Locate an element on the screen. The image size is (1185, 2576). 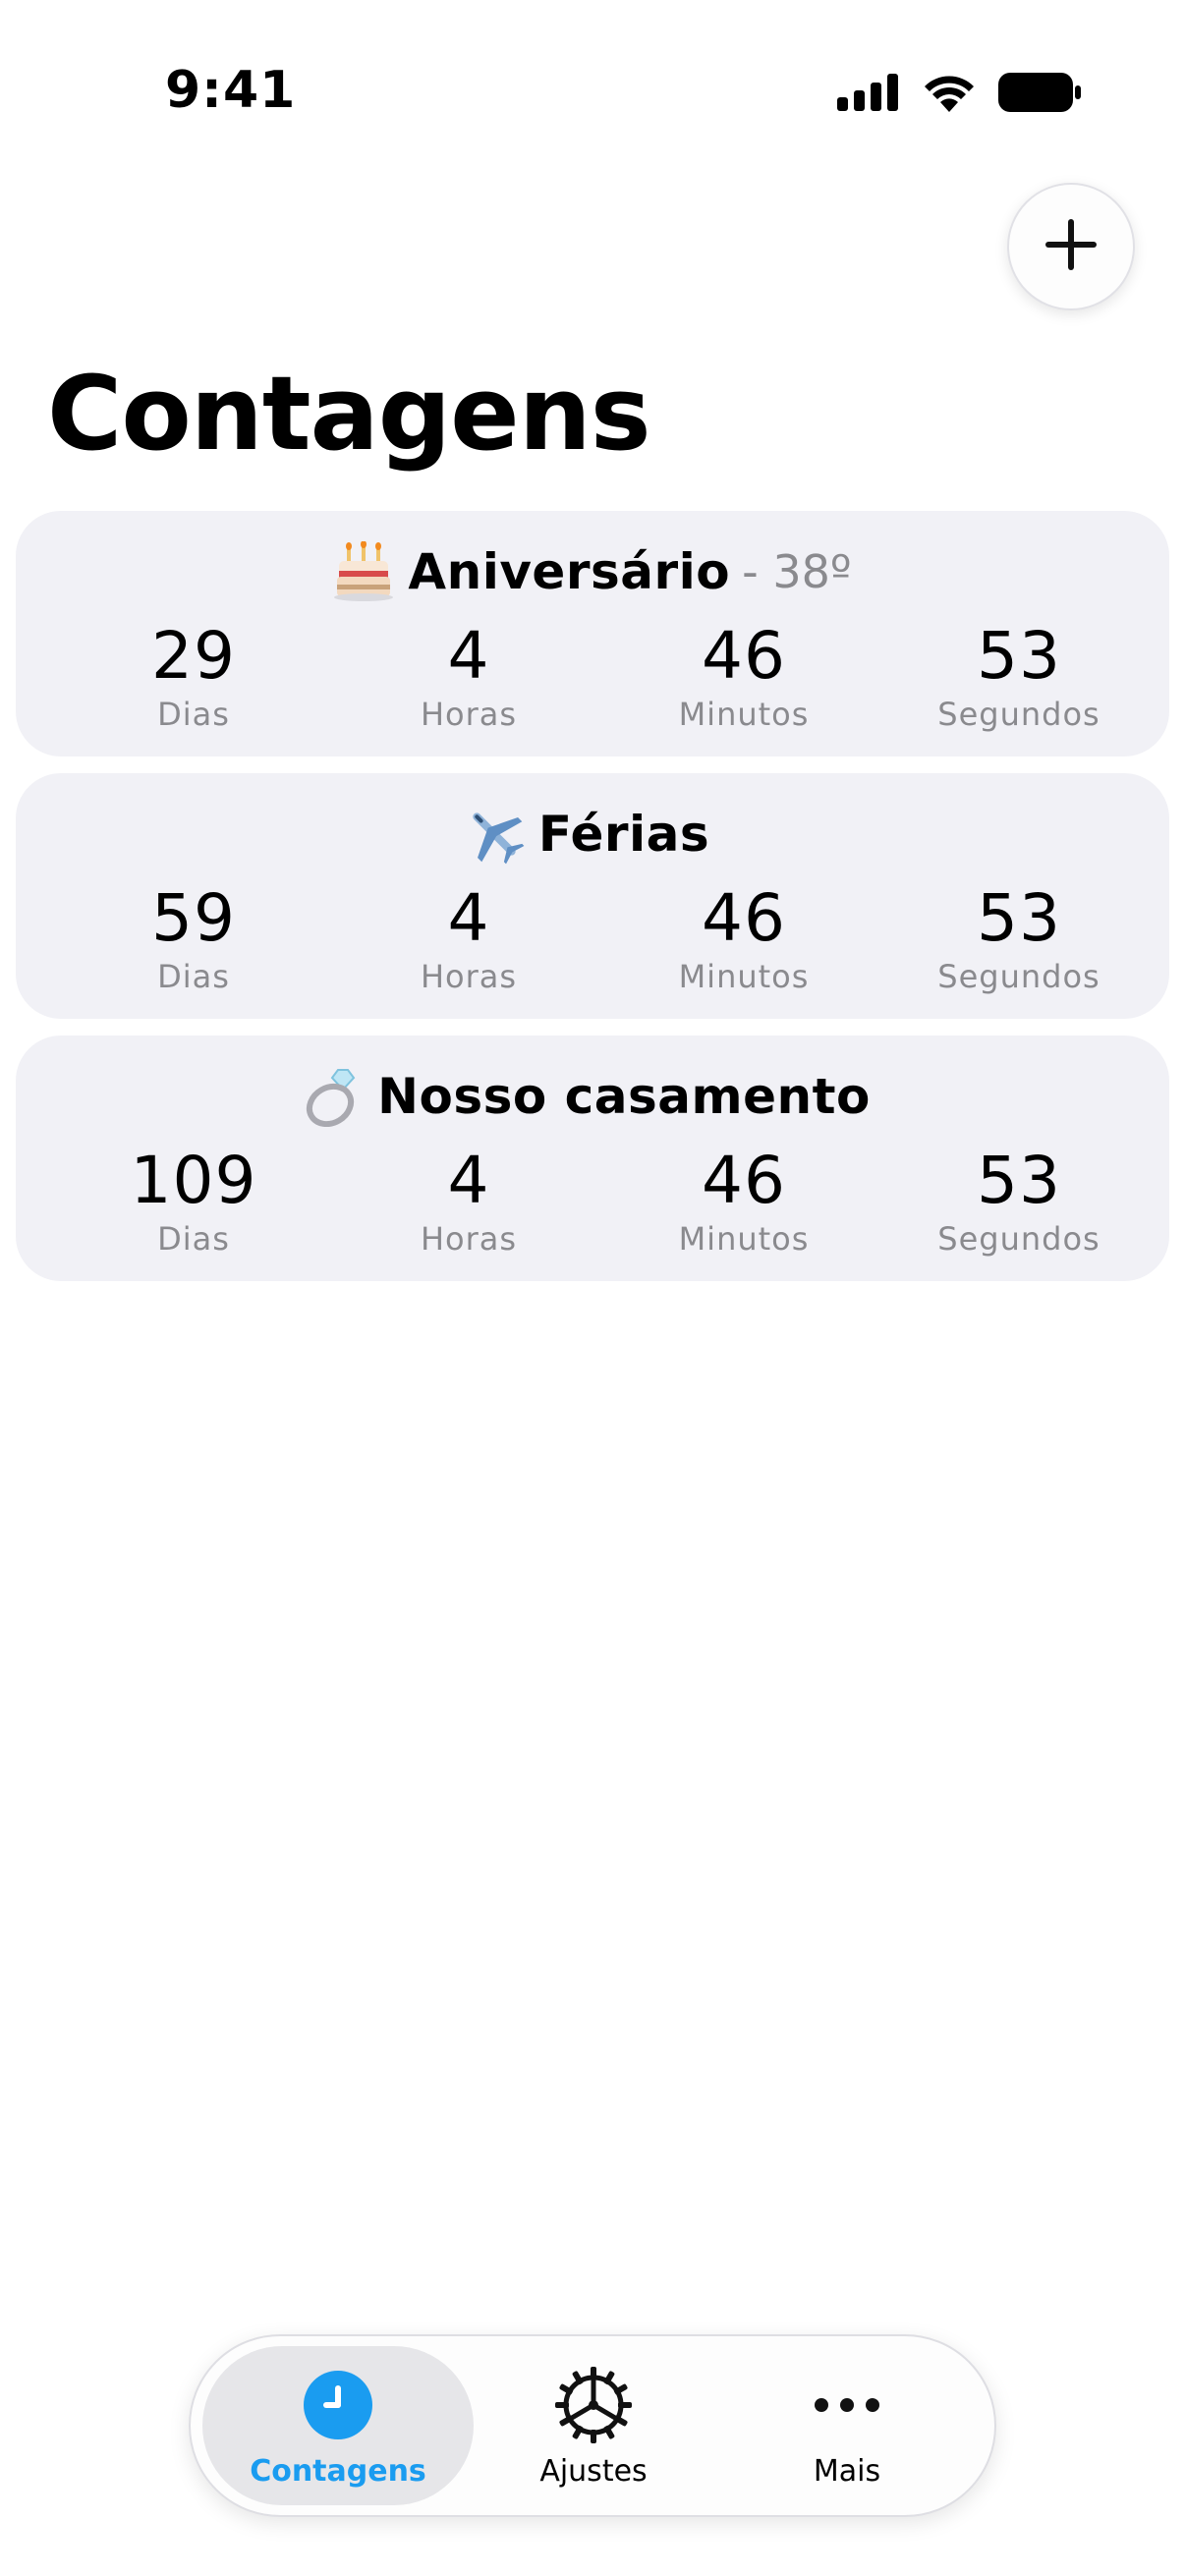
wifi-icon is located at coordinates (950, 92).